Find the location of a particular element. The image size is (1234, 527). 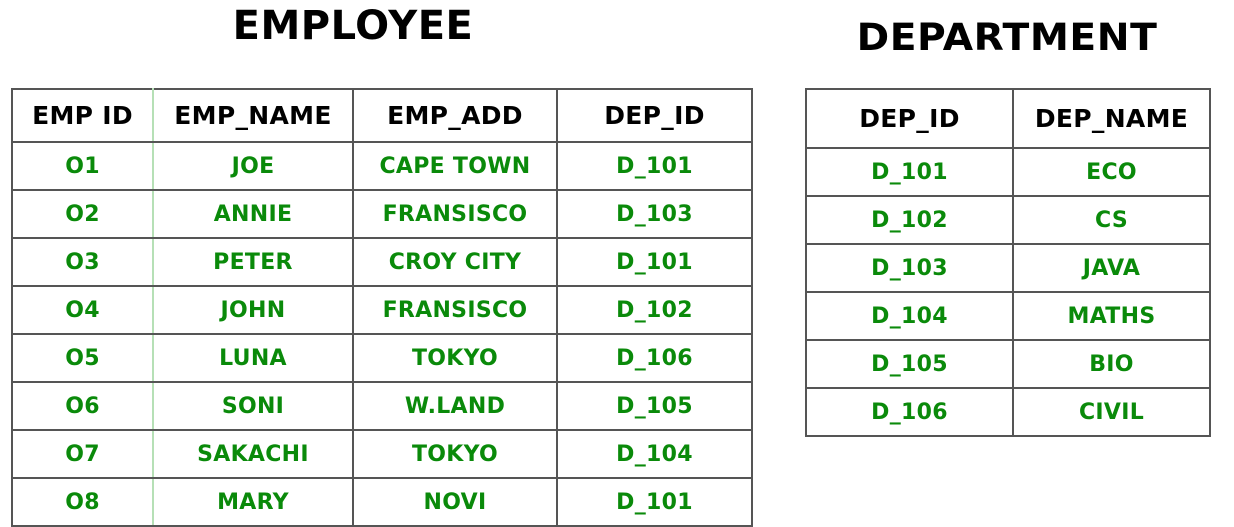

department-cell-dep-name: CIVIL is located at coordinates (1111, 412).